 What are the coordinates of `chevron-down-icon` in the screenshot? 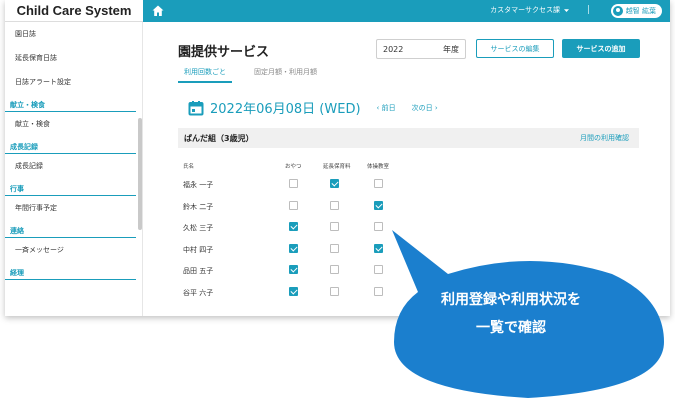 It's located at (566, 10).